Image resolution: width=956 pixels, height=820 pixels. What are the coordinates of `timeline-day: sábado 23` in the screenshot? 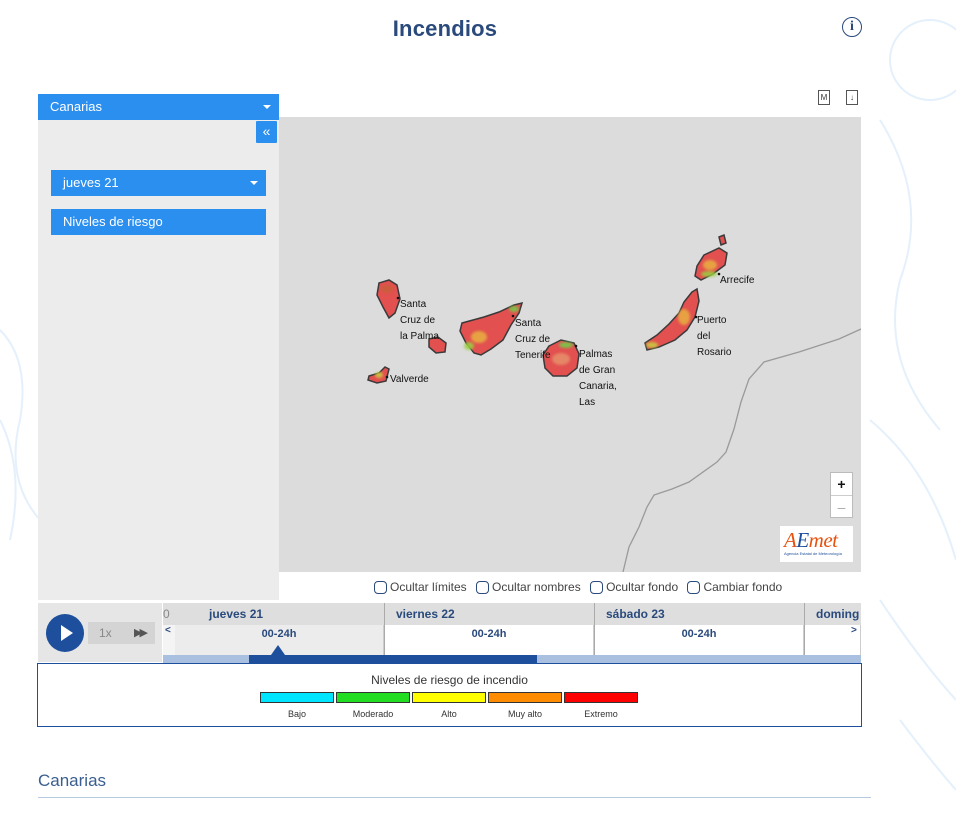 It's located at (635, 614).